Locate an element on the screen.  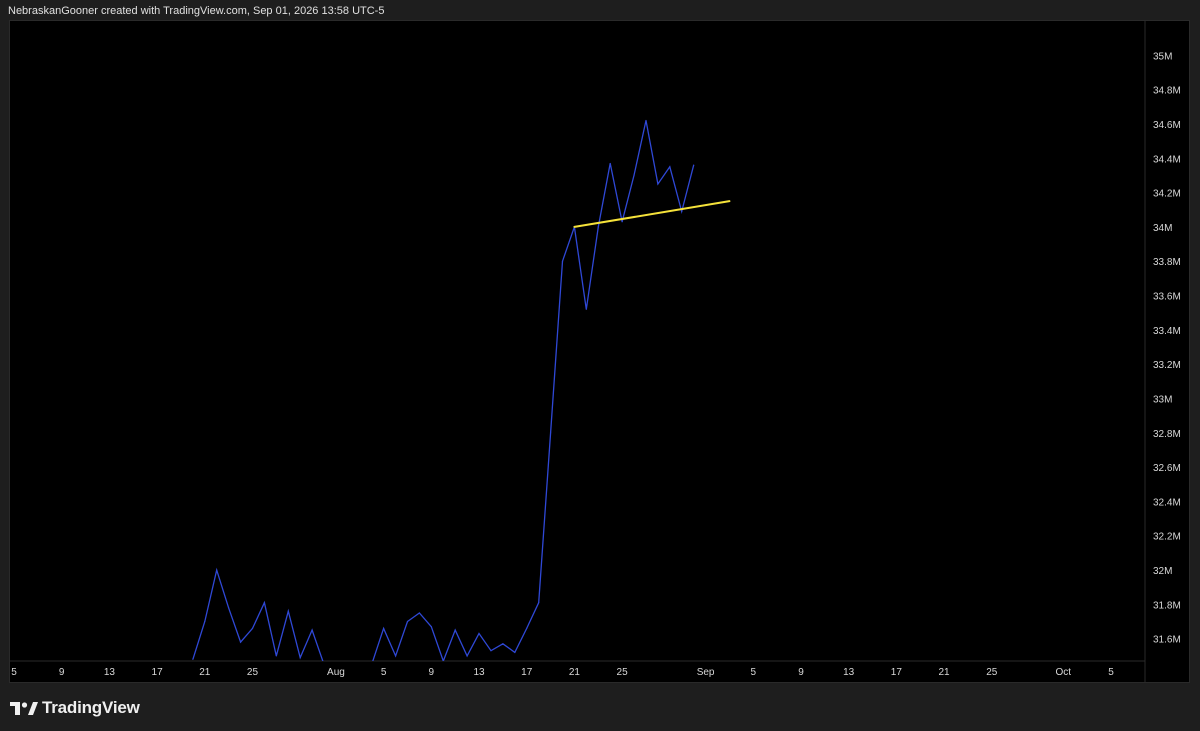
x-tick-label: Oct is located at coordinates (1064, 672).